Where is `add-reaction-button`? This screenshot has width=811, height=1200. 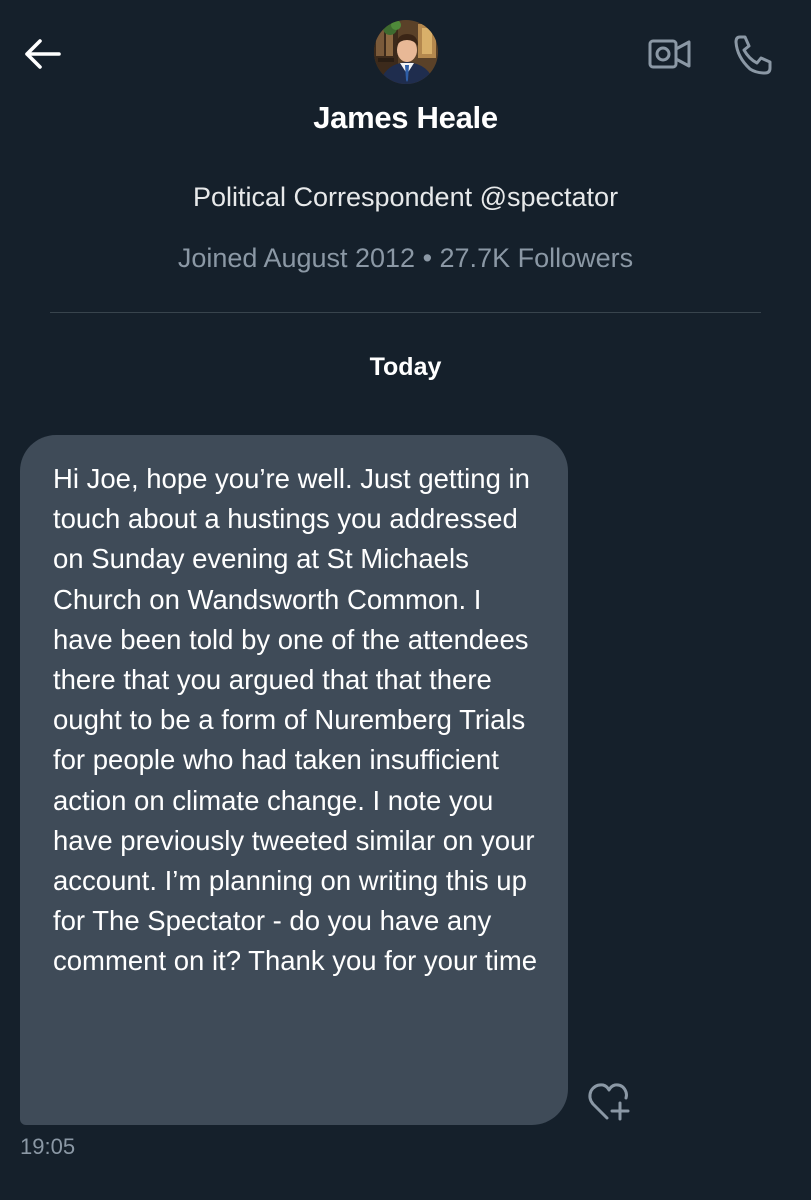 add-reaction-button is located at coordinates (609, 1102).